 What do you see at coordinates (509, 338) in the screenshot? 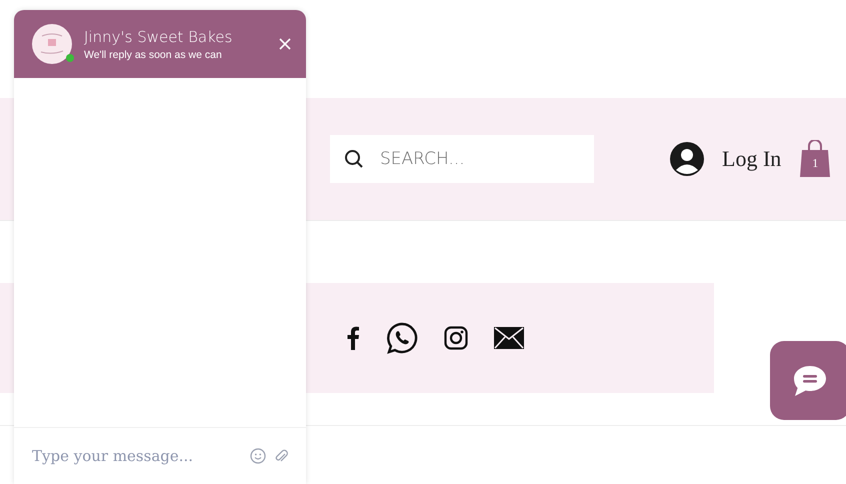
I see `mail-icon` at bounding box center [509, 338].